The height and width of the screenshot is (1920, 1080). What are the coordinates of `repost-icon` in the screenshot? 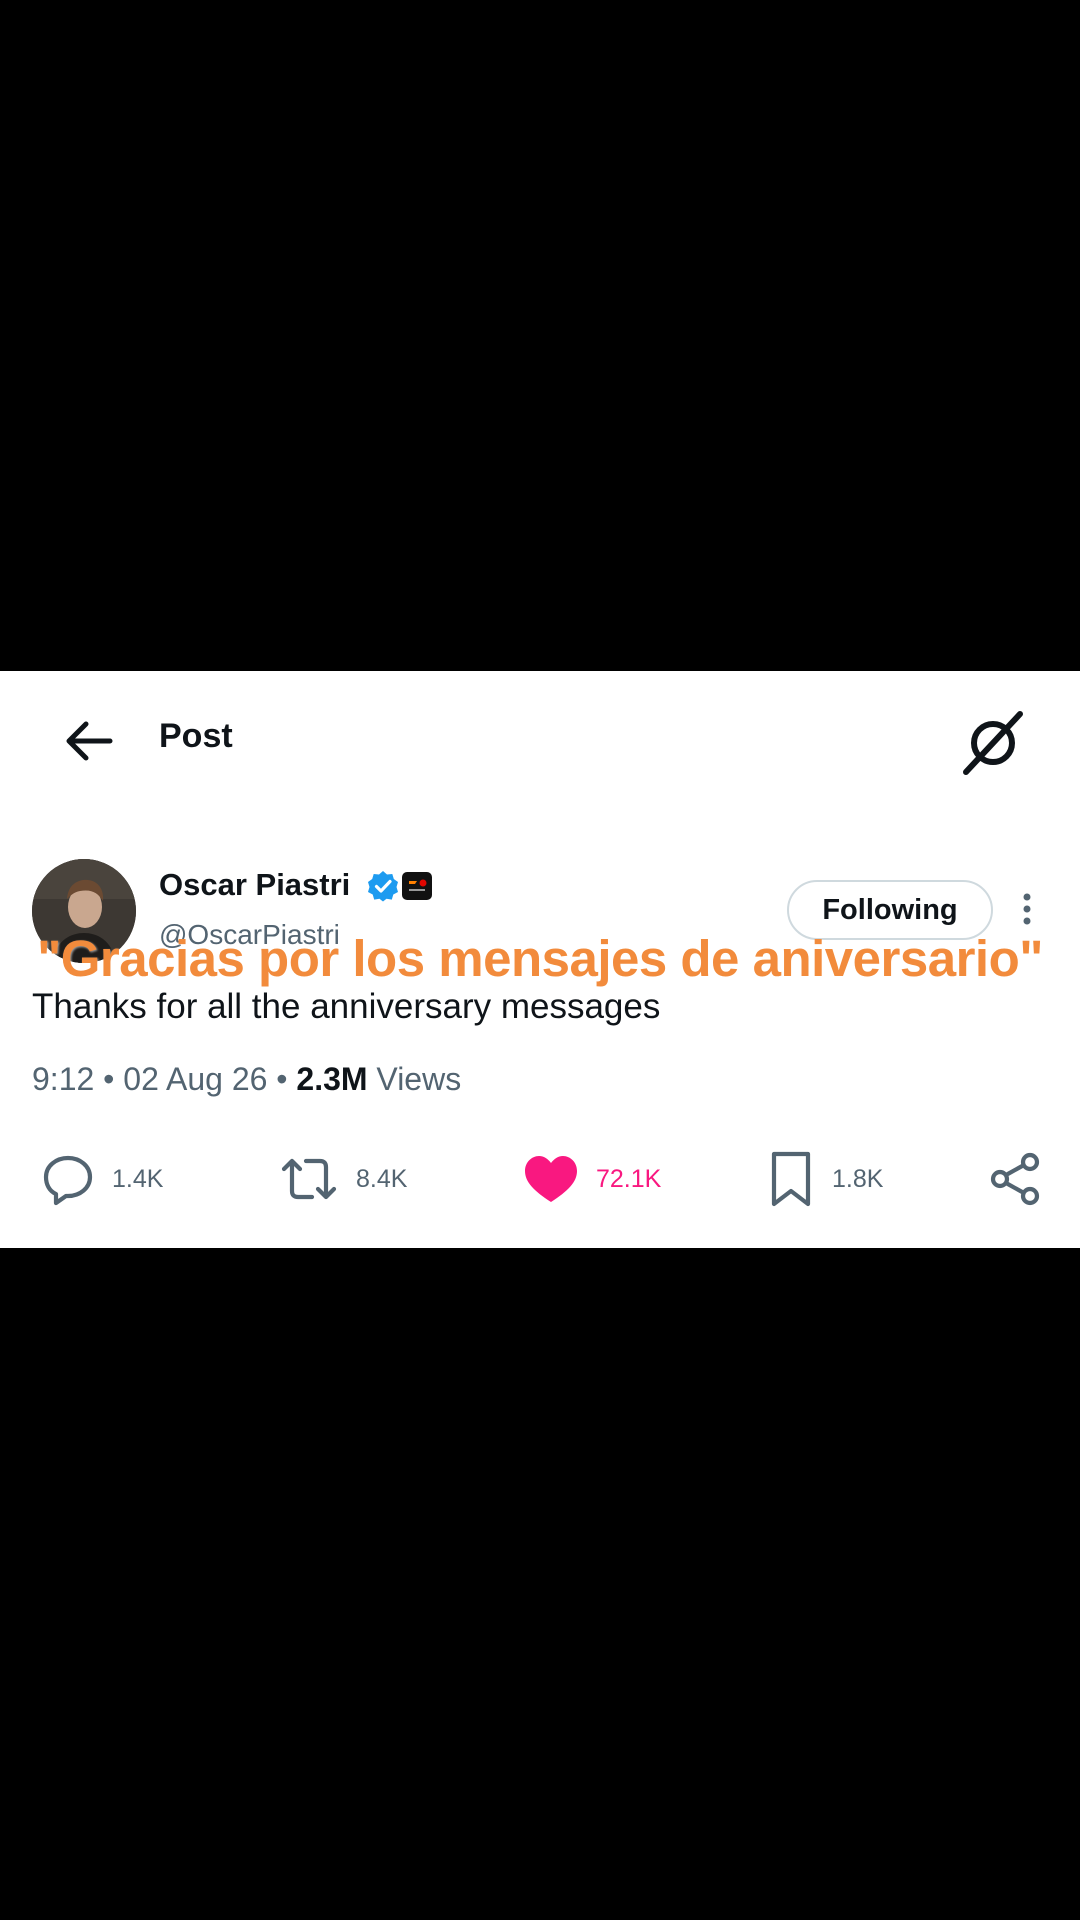 It's located at (309, 1179).